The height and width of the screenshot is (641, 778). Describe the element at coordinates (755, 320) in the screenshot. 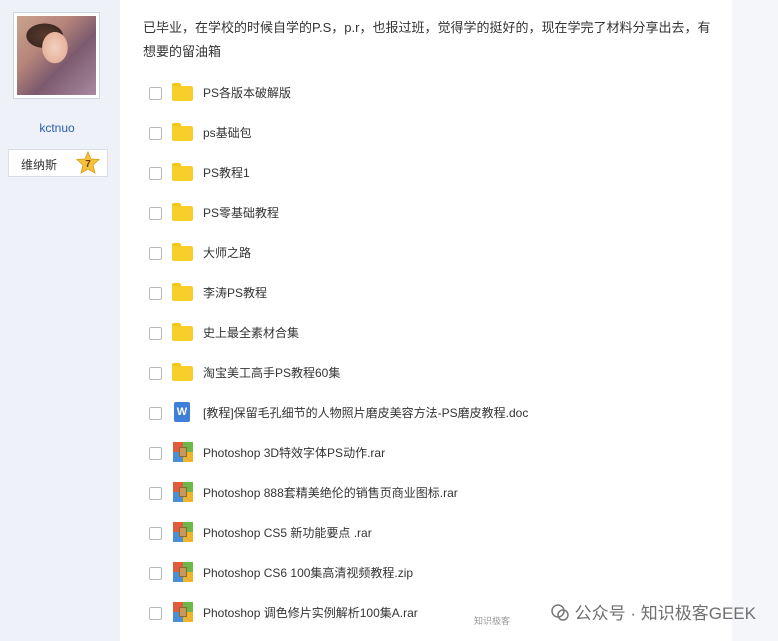

I see `right-margin` at that location.